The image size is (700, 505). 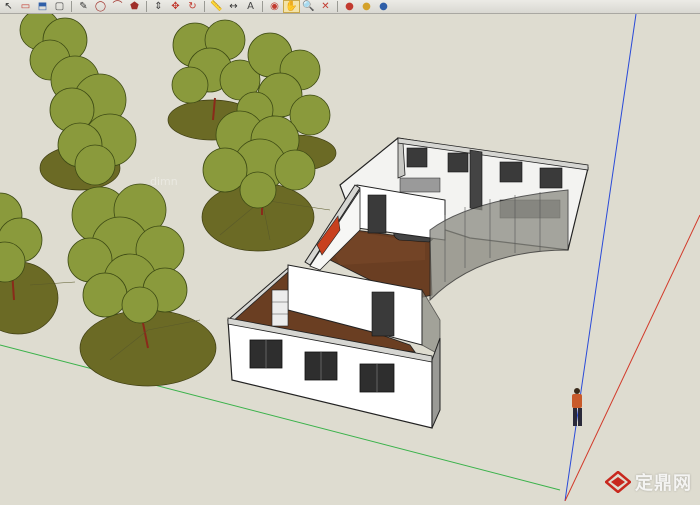 What do you see at coordinates (100, 6) in the screenshot?
I see `circle-tool-icon: ◯` at bounding box center [100, 6].